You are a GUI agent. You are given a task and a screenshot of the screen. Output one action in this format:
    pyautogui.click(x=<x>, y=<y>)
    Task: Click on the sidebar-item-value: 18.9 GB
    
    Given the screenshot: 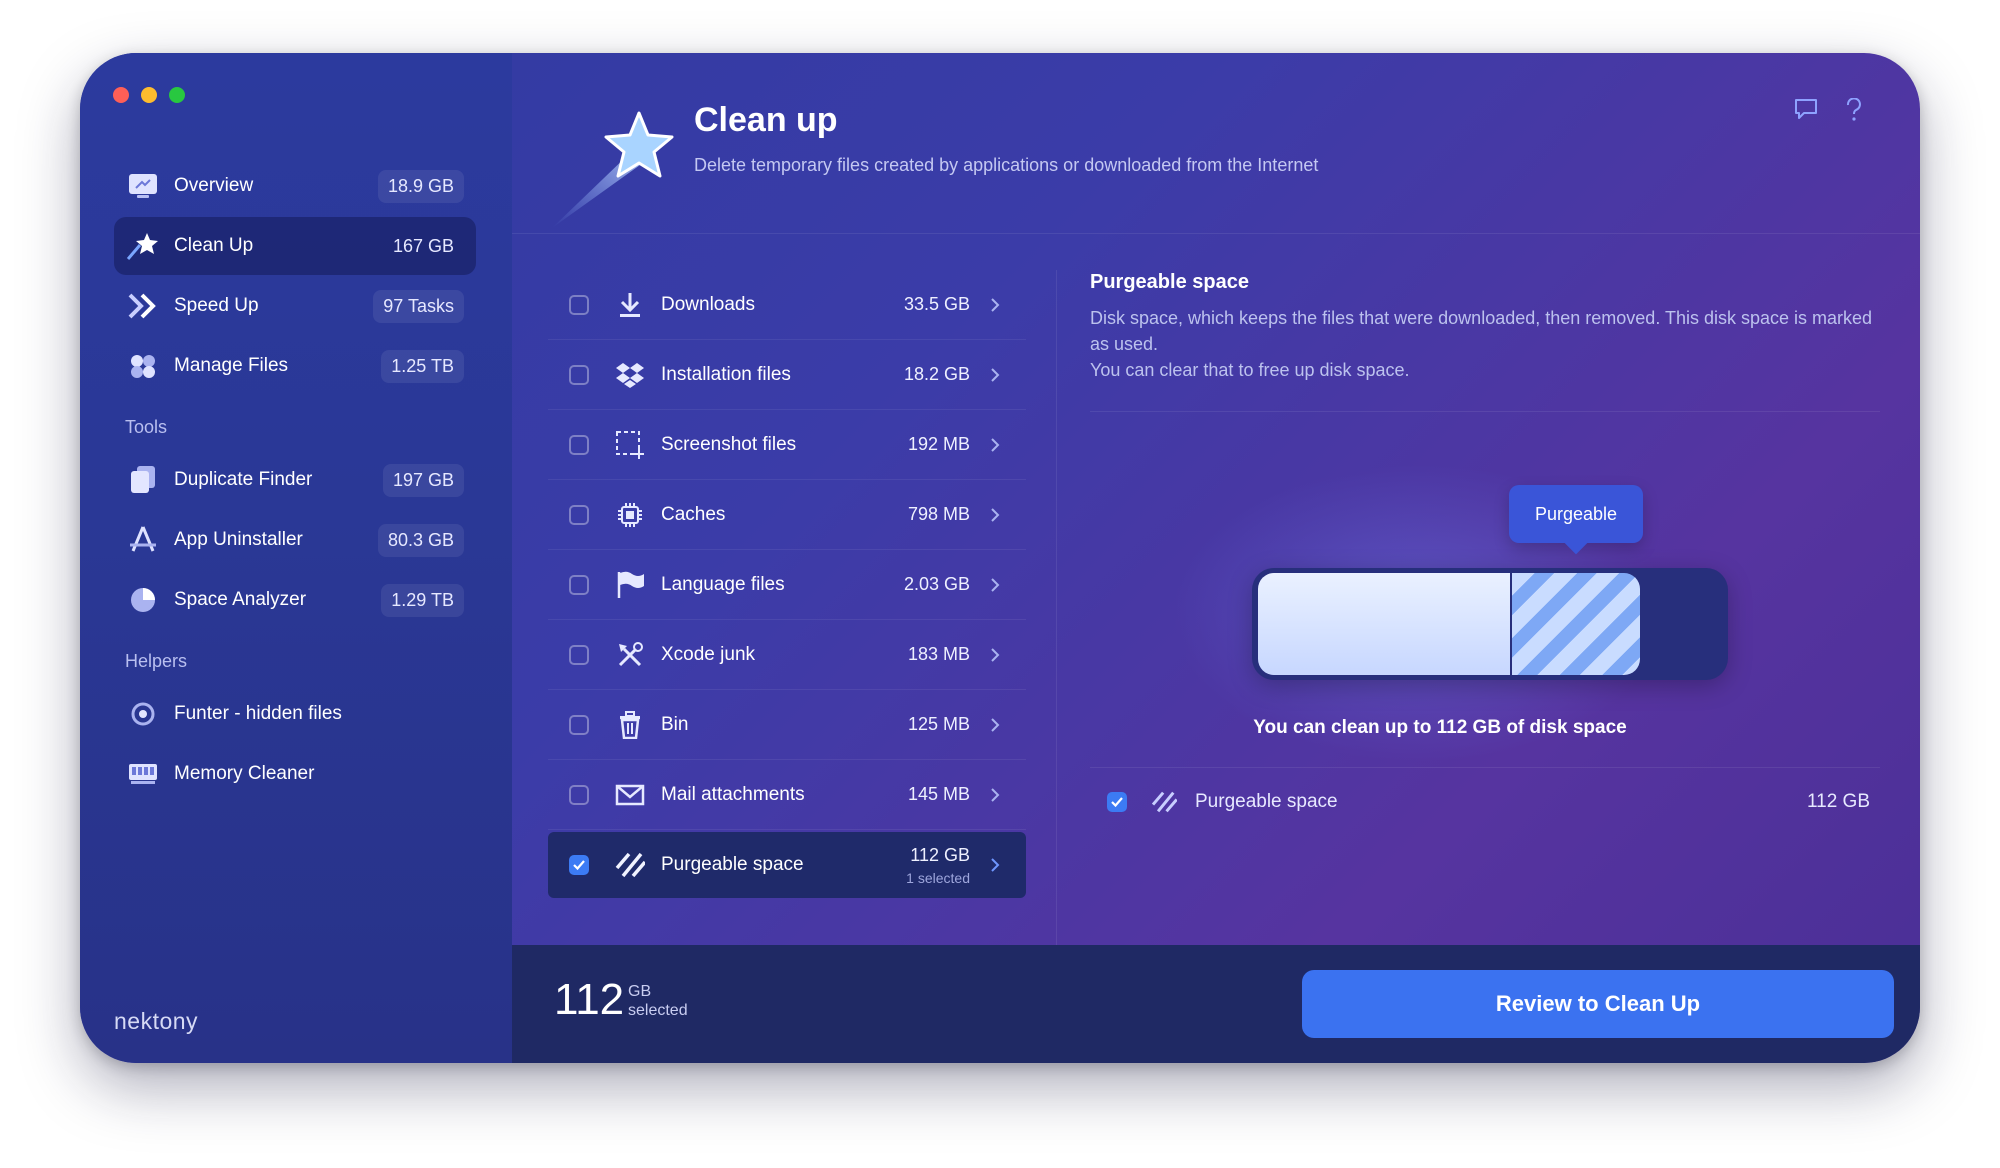 What is the action you would take?
    pyautogui.click(x=420, y=186)
    